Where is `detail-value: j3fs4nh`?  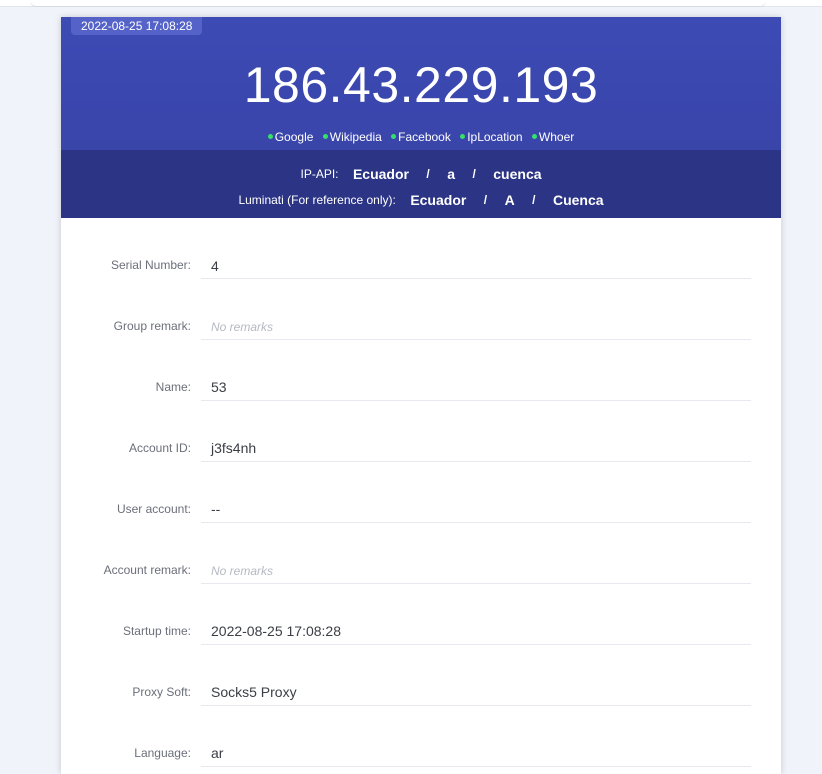
detail-value: j3fs4nh is located at coordinates (234, 448).